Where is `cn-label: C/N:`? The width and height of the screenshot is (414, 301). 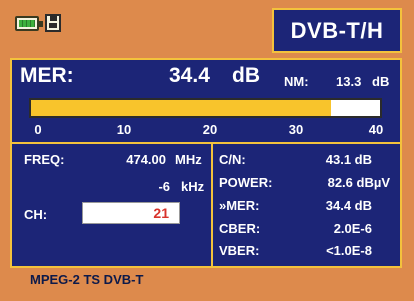 cn-label: C/N: is located at coordinates (232, 159).